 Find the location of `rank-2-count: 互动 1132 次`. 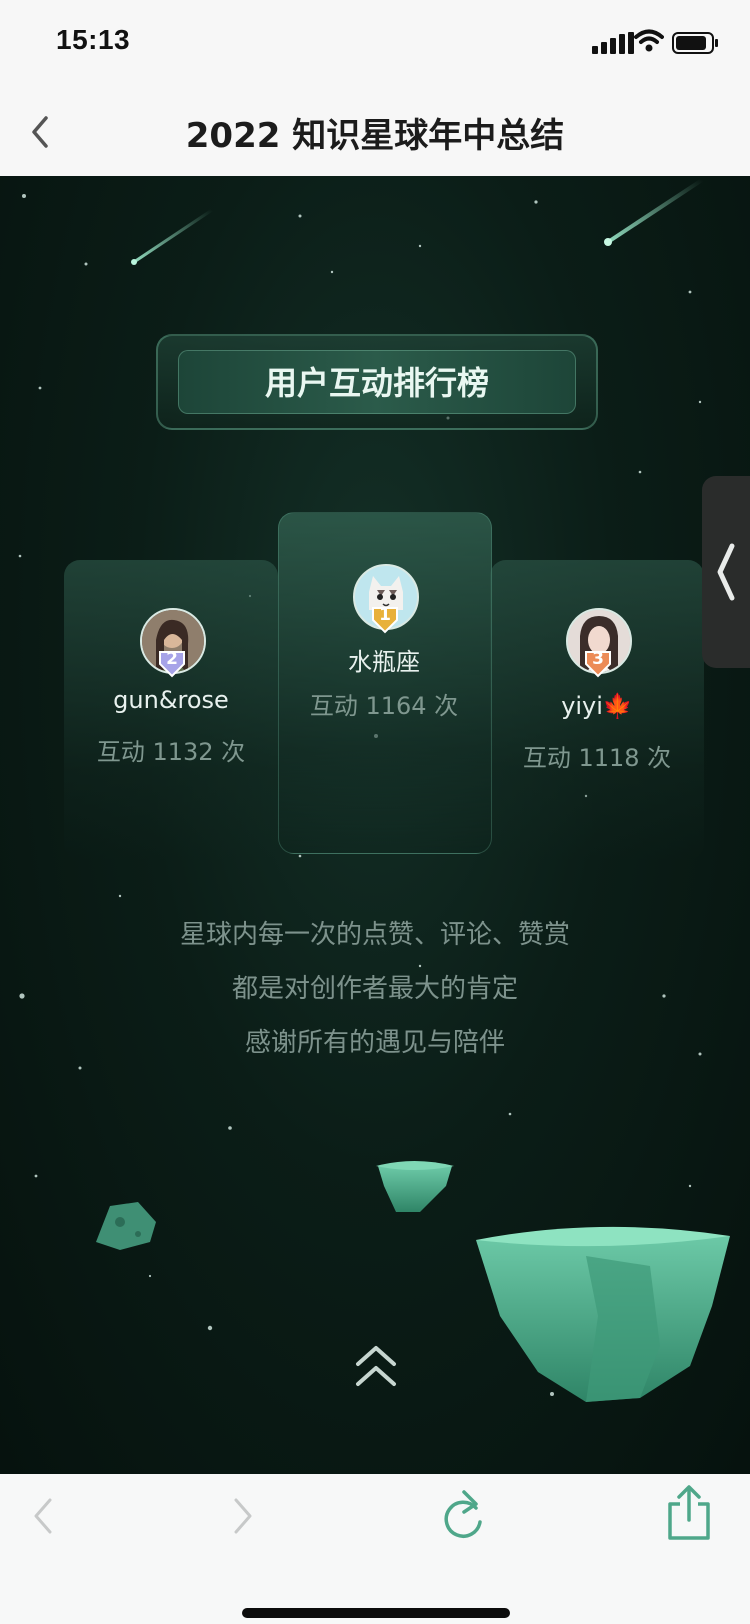

rank-2-count: 互动 1132 次 is located at coordinates (171, 752).